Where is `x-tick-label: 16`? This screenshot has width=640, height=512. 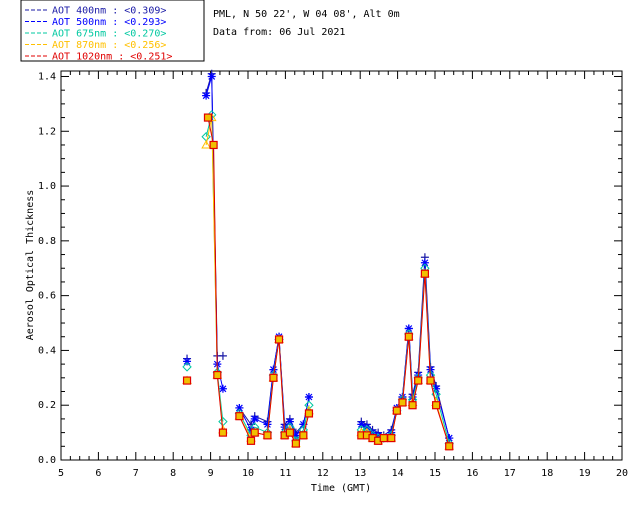
x-tick-label: 16 is located at coordinates (472, 473).